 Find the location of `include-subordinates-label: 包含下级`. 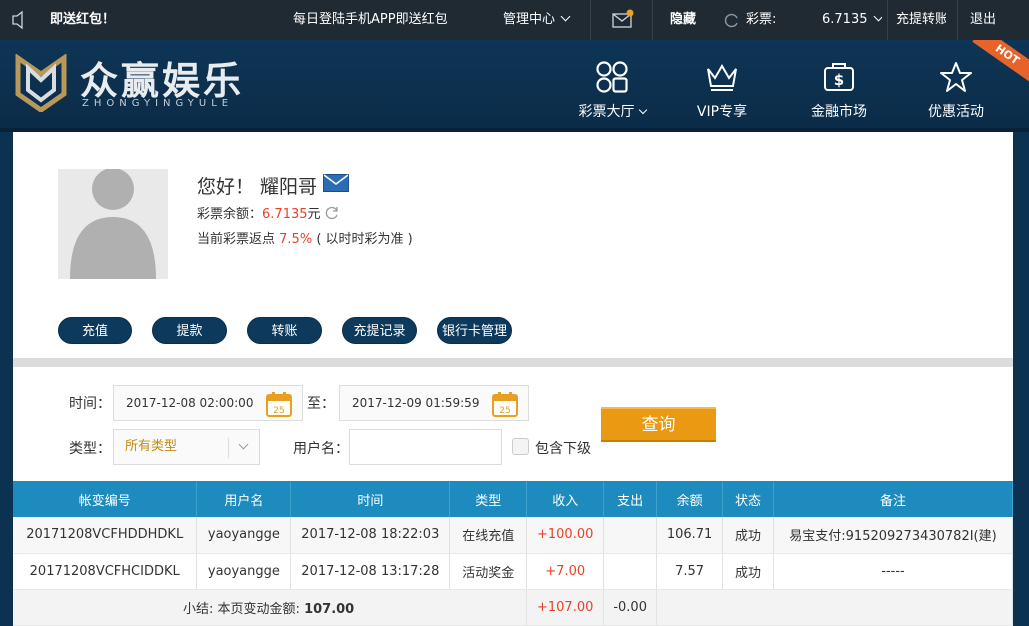

include-subordinates-label: 包含下级 is located at coordinates (563, 449).